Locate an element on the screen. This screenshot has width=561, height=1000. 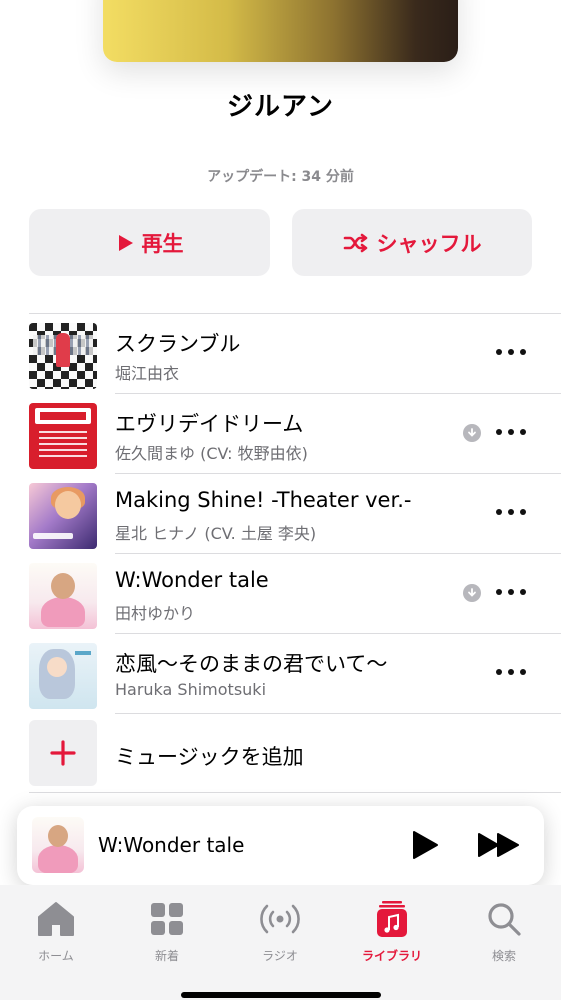
track-artist: Haruka Shimotsuki is located at coordinates (191, 689).